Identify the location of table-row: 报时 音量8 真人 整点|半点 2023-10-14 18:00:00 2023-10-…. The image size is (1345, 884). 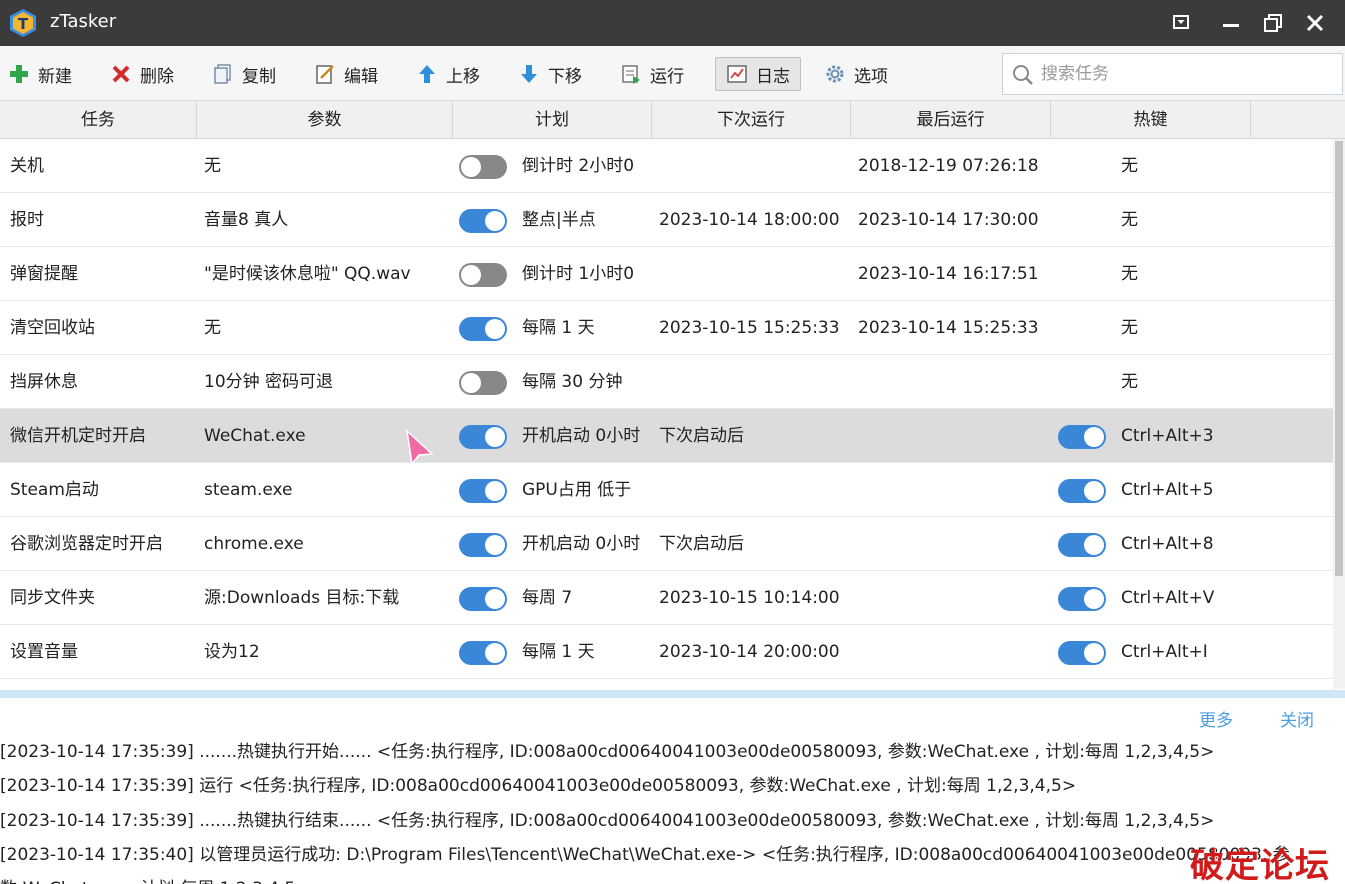
(666, 220).